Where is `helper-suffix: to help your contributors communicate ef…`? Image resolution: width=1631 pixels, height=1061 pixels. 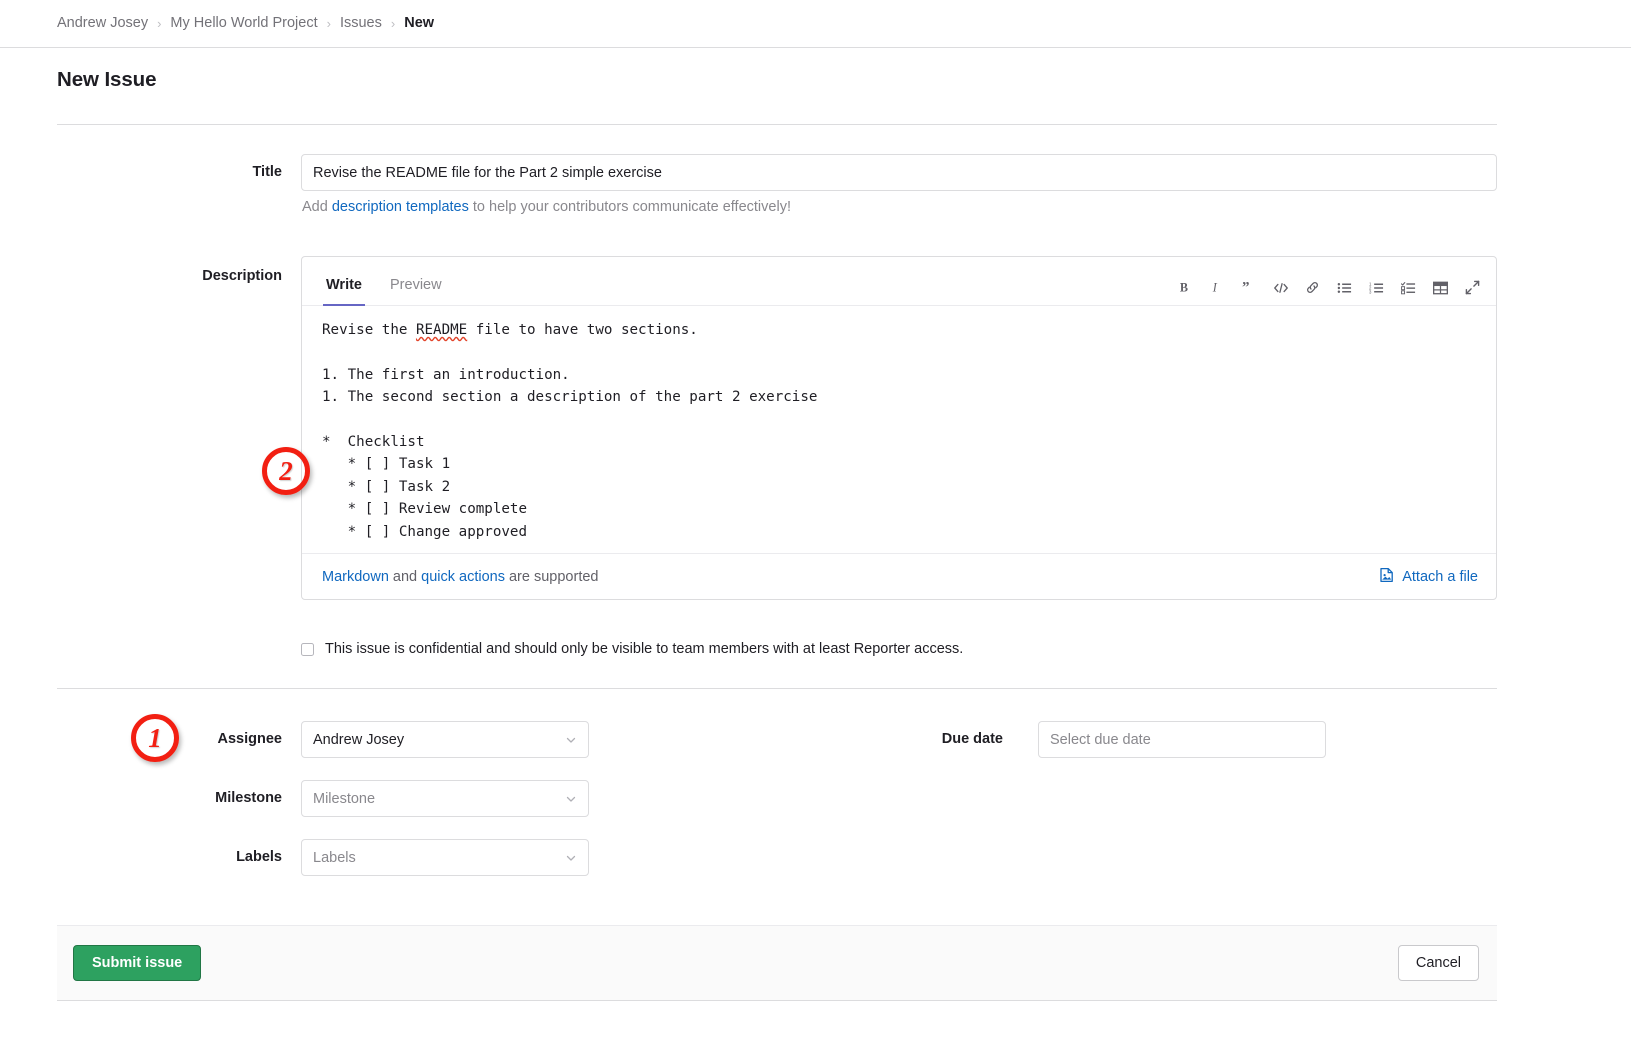
helper-suffix: to help your contributors communicate ef… is located at coordinates (629, 207).